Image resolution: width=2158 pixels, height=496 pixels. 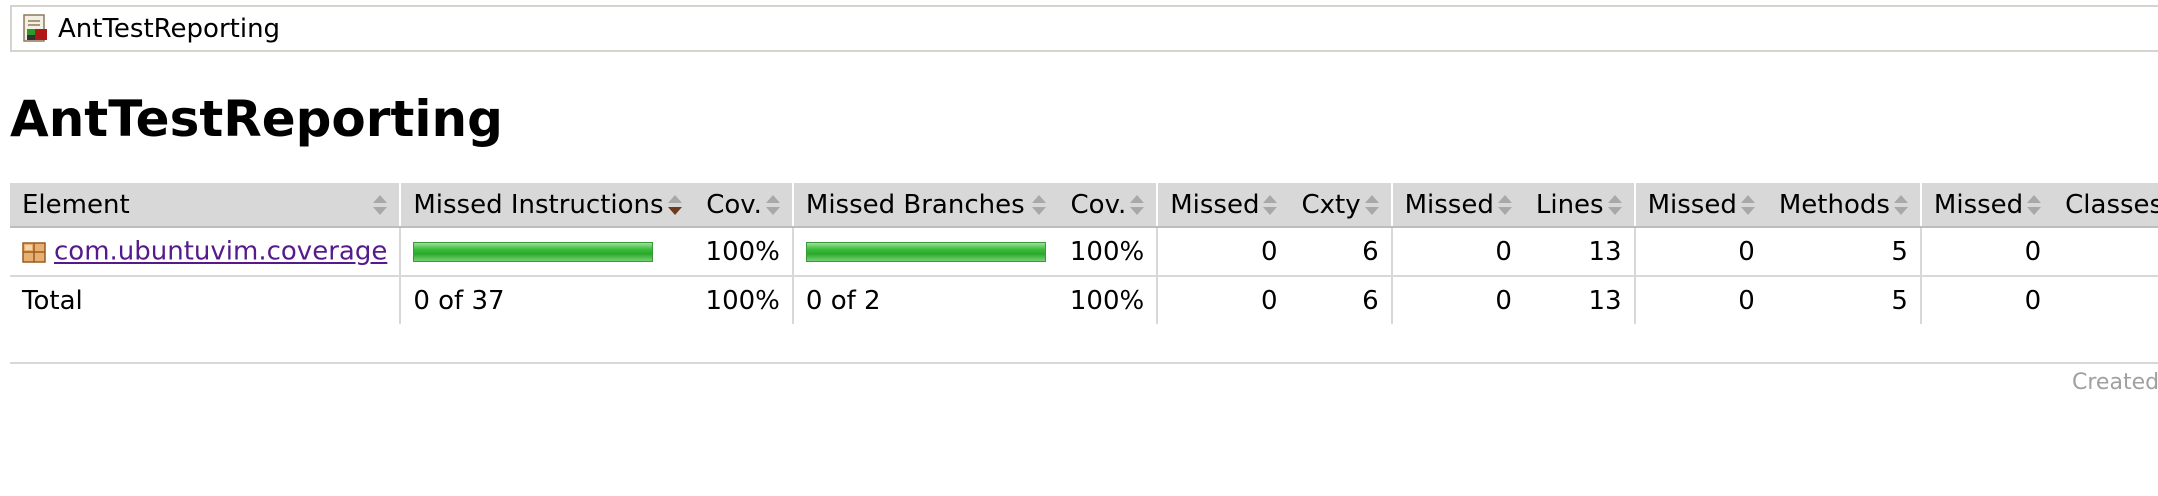 What do you see at coordinates (1700, 205) in the screenshot?
I see `header-missed-methods: Missed` at bounding box center [1700, 205].